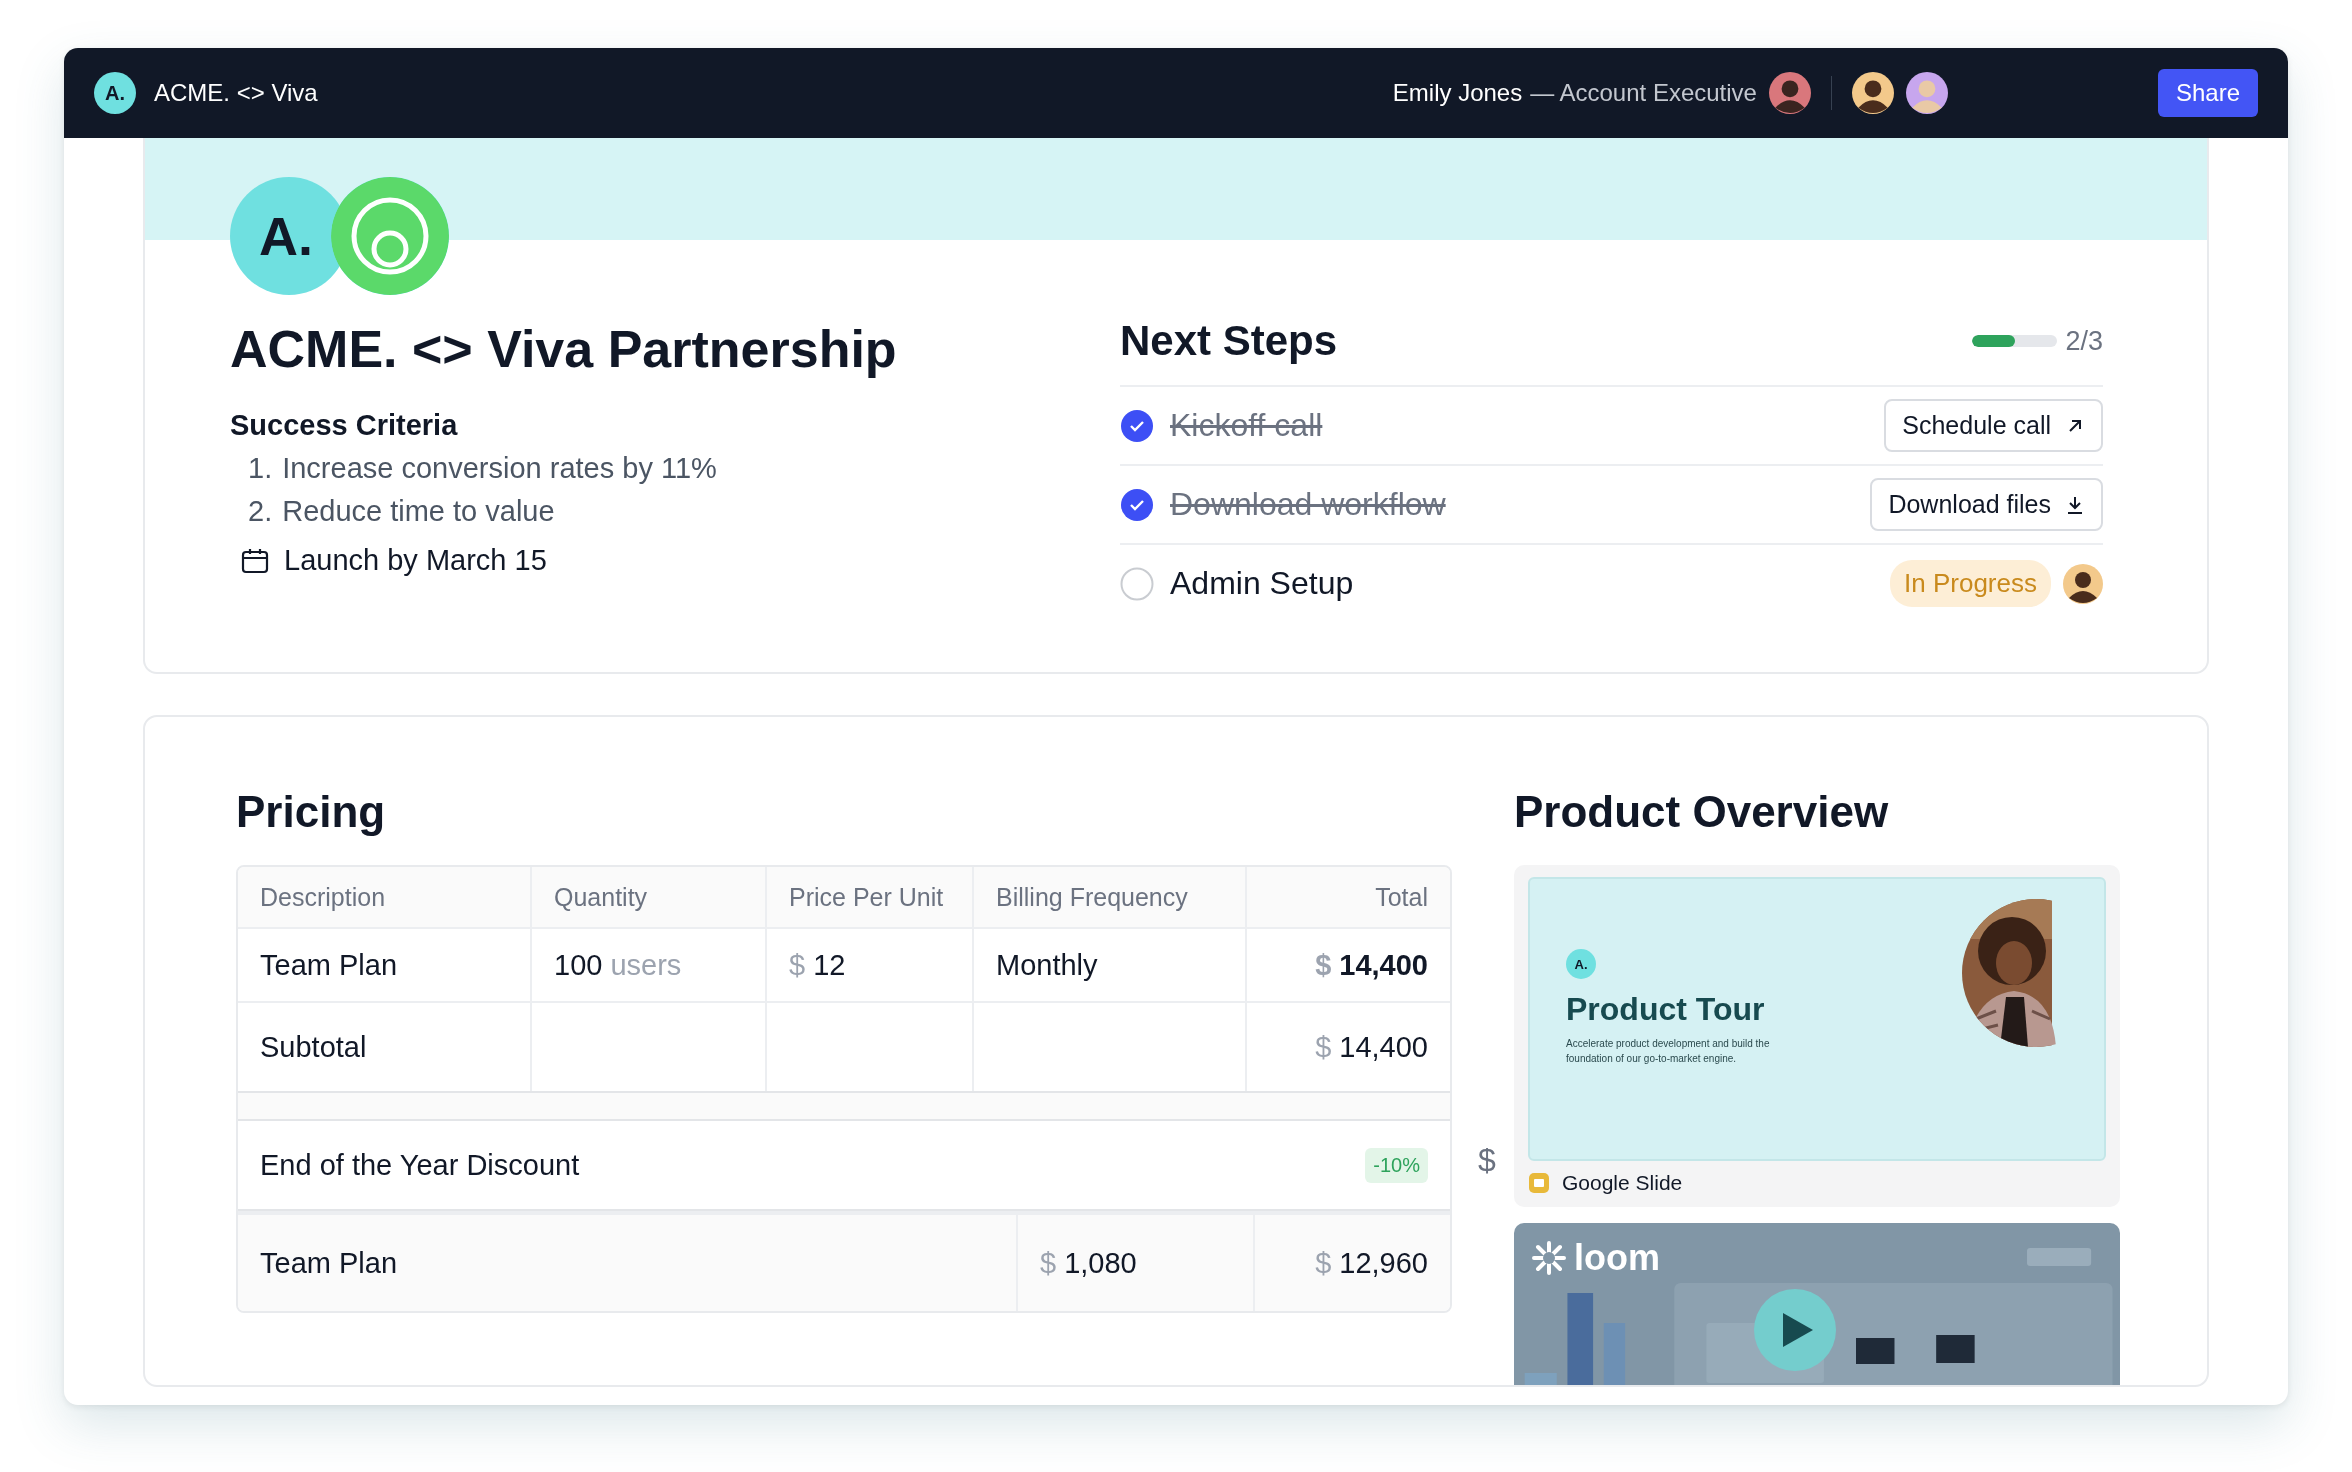 The height and width of the screenshot is (1472, 2352). I want to click on table-cell-text: $ 12,960, so click(1371, 1263).